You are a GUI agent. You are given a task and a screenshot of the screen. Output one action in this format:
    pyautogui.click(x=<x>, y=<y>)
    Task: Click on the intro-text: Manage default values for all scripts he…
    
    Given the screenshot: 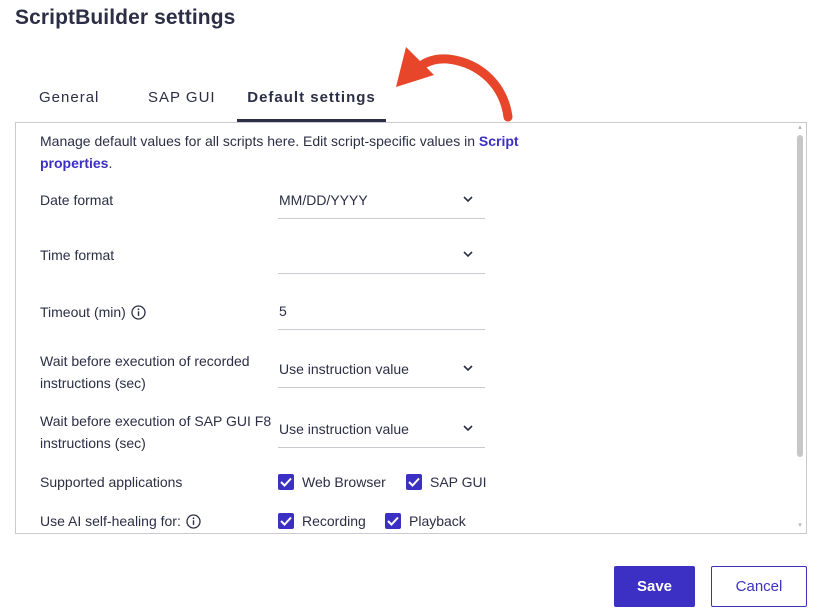 What is the action you would take?
    pyautogui.click(x=280, y=152)
    